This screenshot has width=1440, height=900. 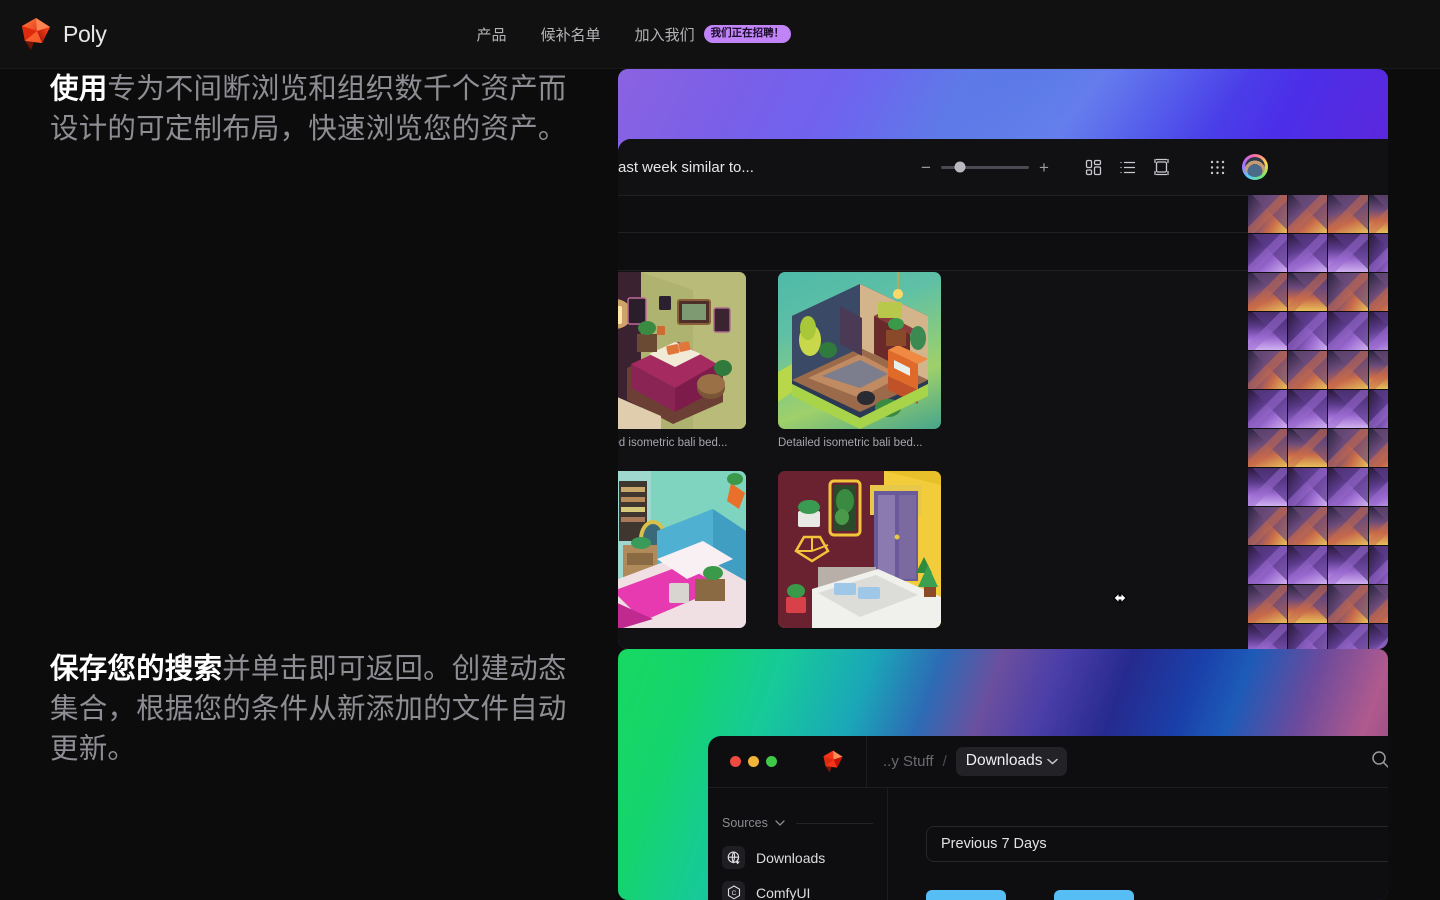 I want to click on minimize-window-button, so click(x=753, y=761).